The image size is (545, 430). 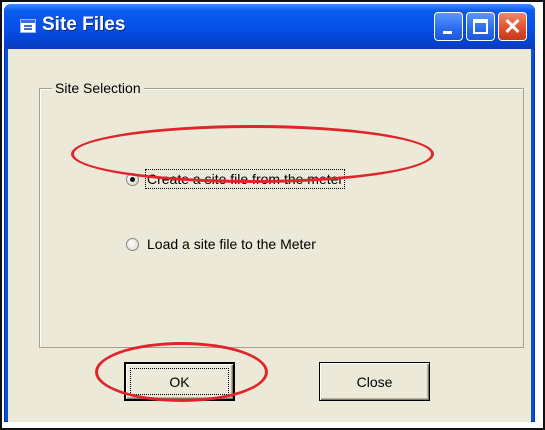 I want to click on close-button-label: Close, so click(x=374, y=381).